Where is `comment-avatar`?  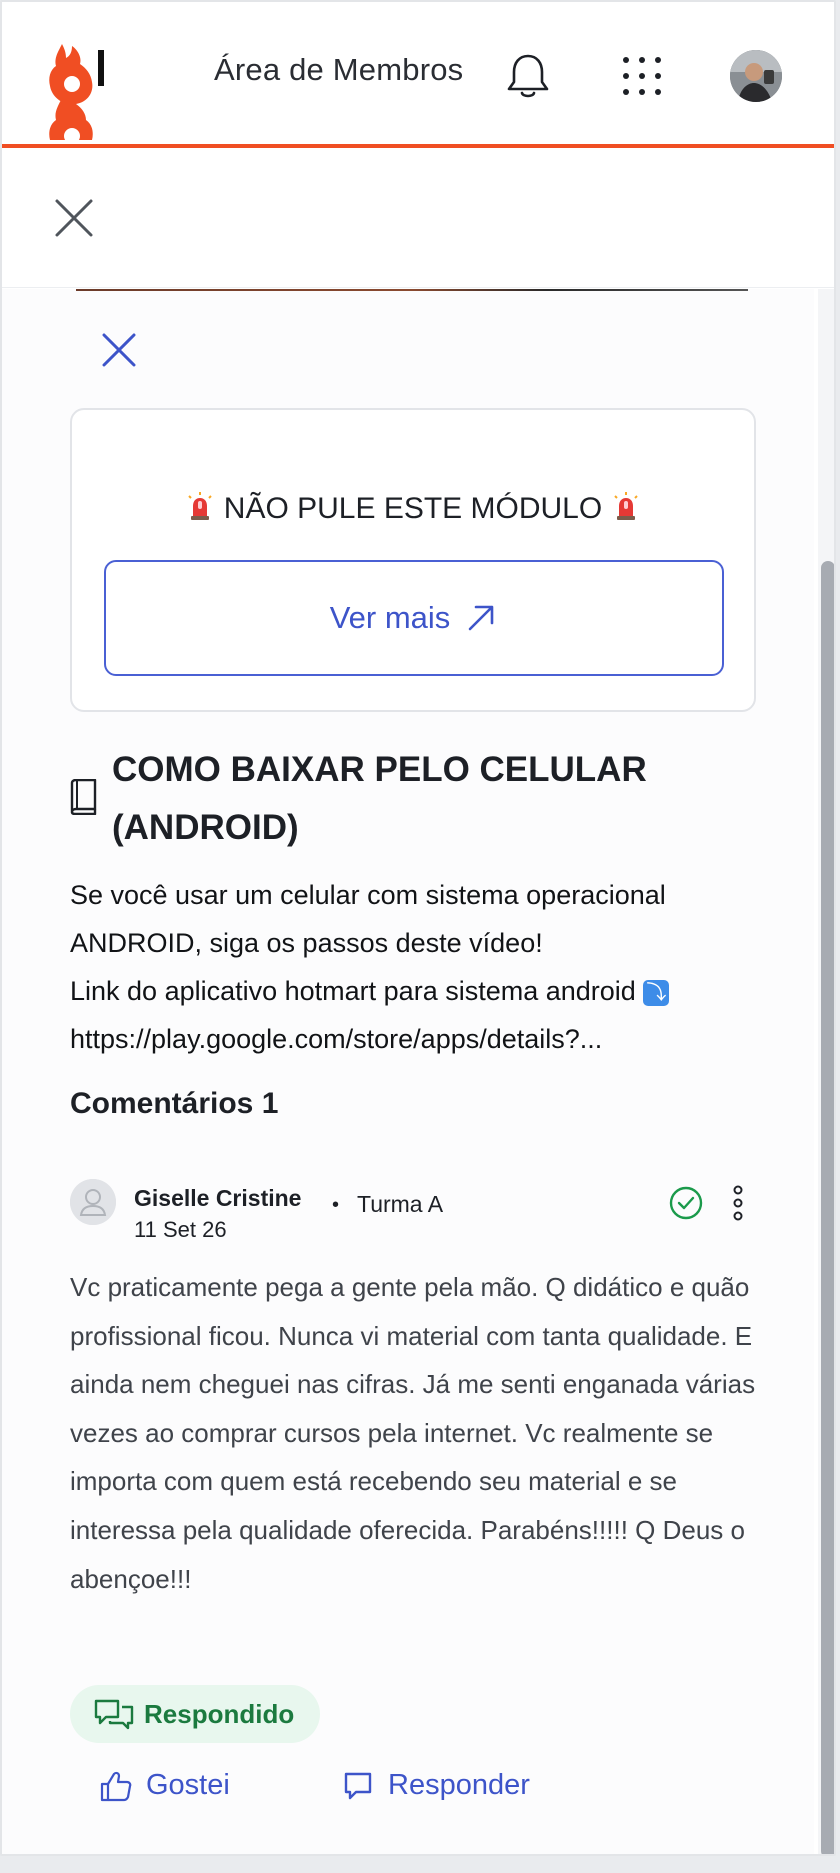
comment-avatar is located at coordinates (93, 1202).